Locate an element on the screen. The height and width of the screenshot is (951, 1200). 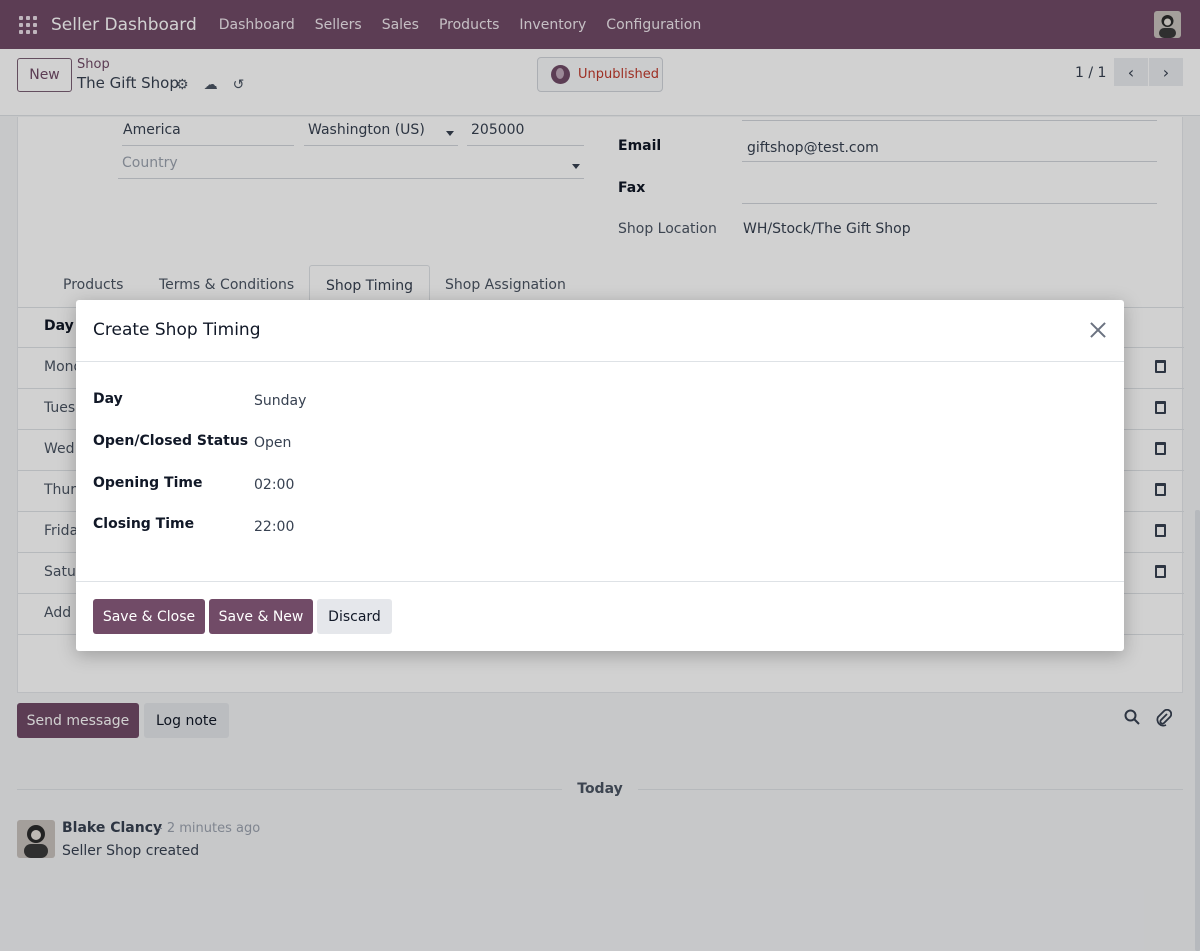
status-field-label: Open/Closed Status is located at coordinates (171, 441).